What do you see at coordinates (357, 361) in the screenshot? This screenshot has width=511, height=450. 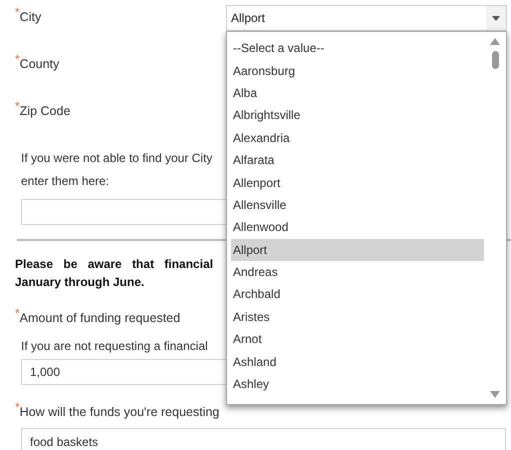 I see `dropdown-option: Ashland` at bounding box center [357, 361].